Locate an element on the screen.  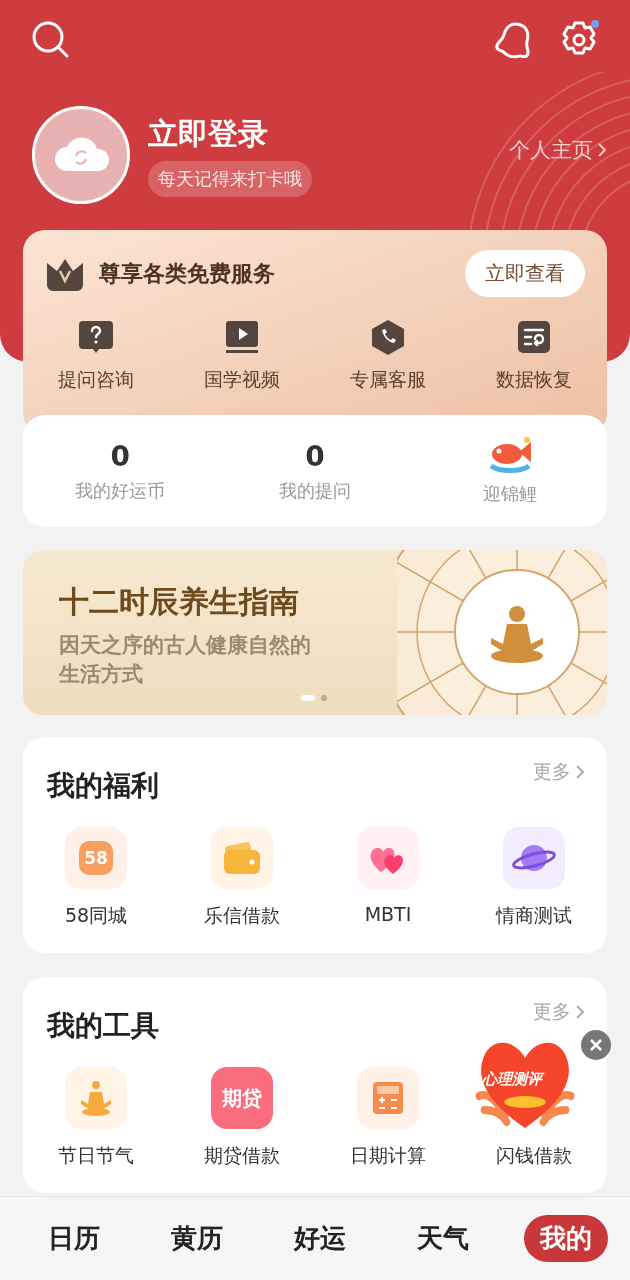
item-label: 闪钱借款 is located at coordinates (534, 1156).